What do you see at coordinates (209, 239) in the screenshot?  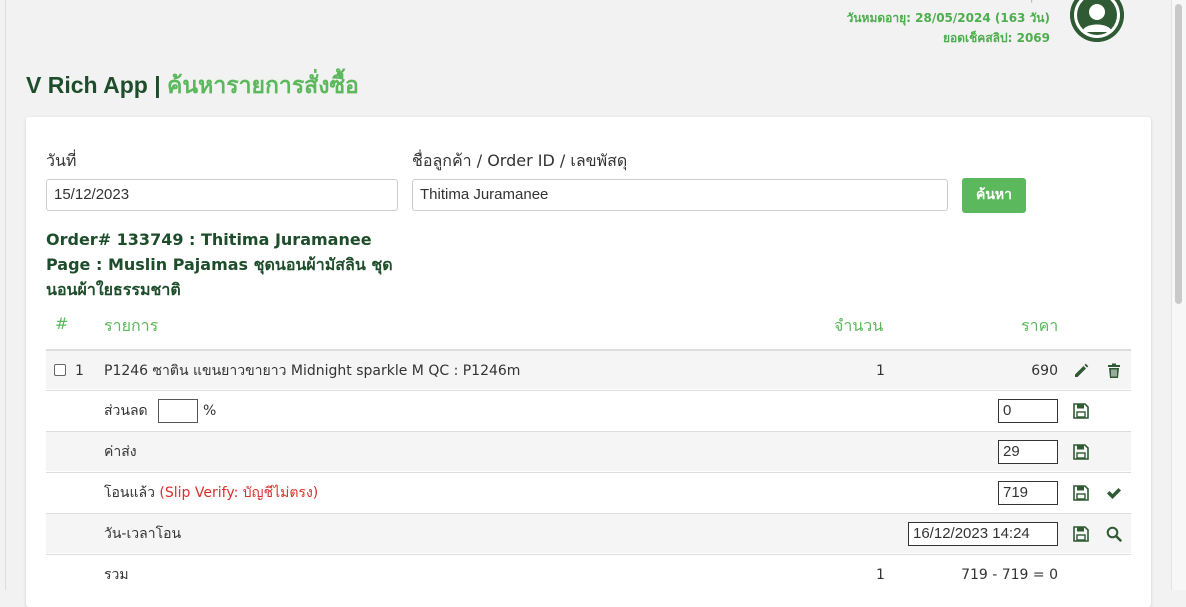 I see `order-title: Order# 133749 : Thitima Juramanee` at bounding box center [209, 239].